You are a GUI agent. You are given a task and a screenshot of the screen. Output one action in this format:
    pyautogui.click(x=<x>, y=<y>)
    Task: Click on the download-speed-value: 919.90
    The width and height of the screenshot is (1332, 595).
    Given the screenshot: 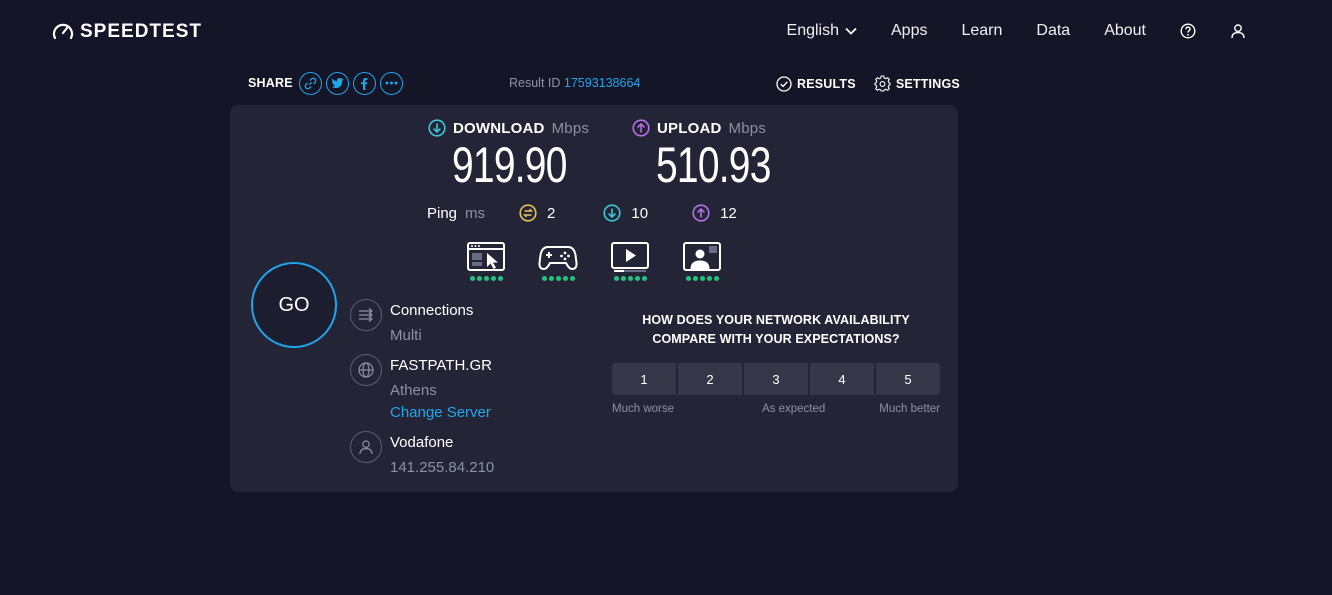 What is the action you would take?
    pyautogui.click(x=509, y=165)
    